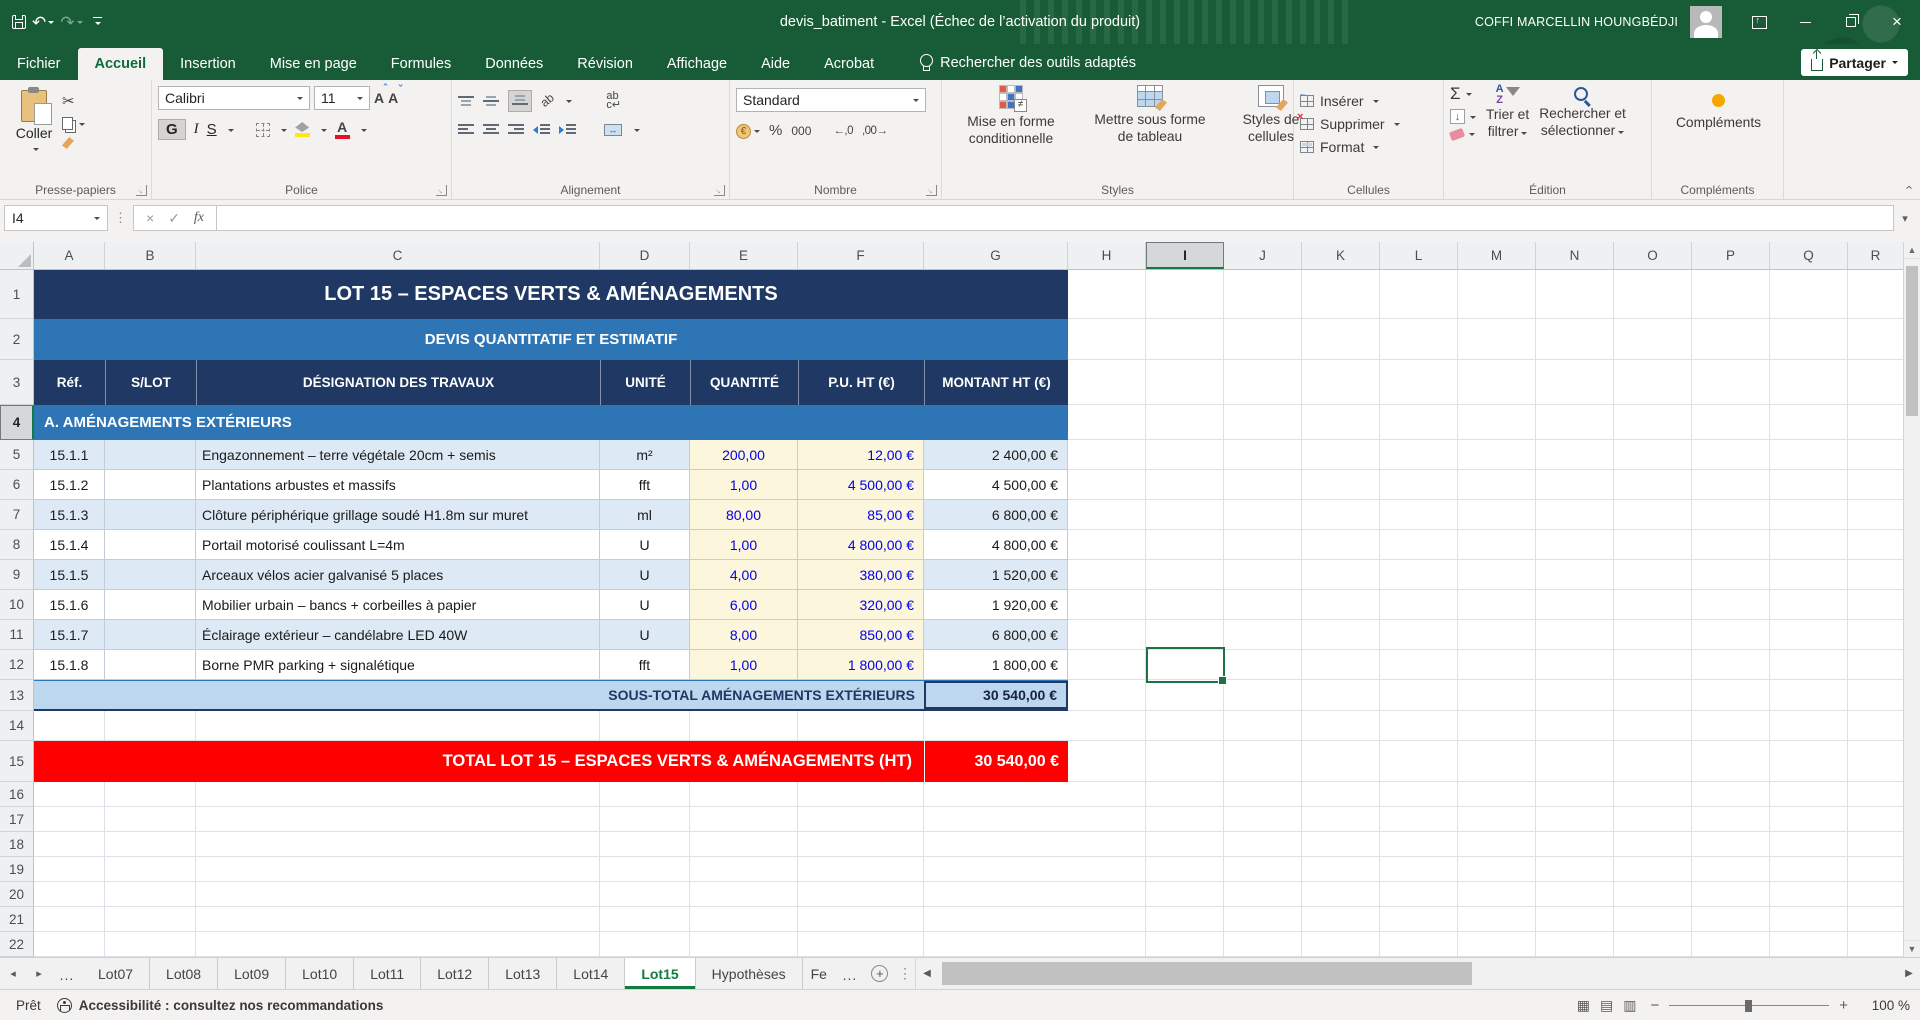  What do you see at coordinates (514, 64) in the screenshot?
I see `tab-donnees: Données` at bounding box center [514, 64].